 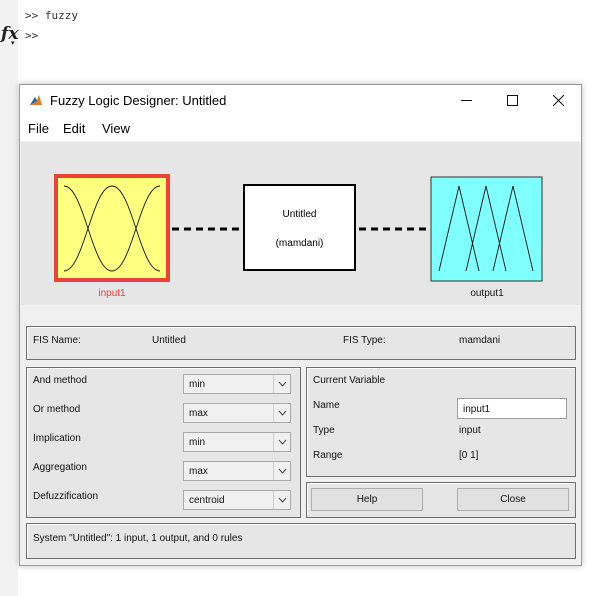 I want to click on variable-name-input: input1, so click(x=512, y=408).